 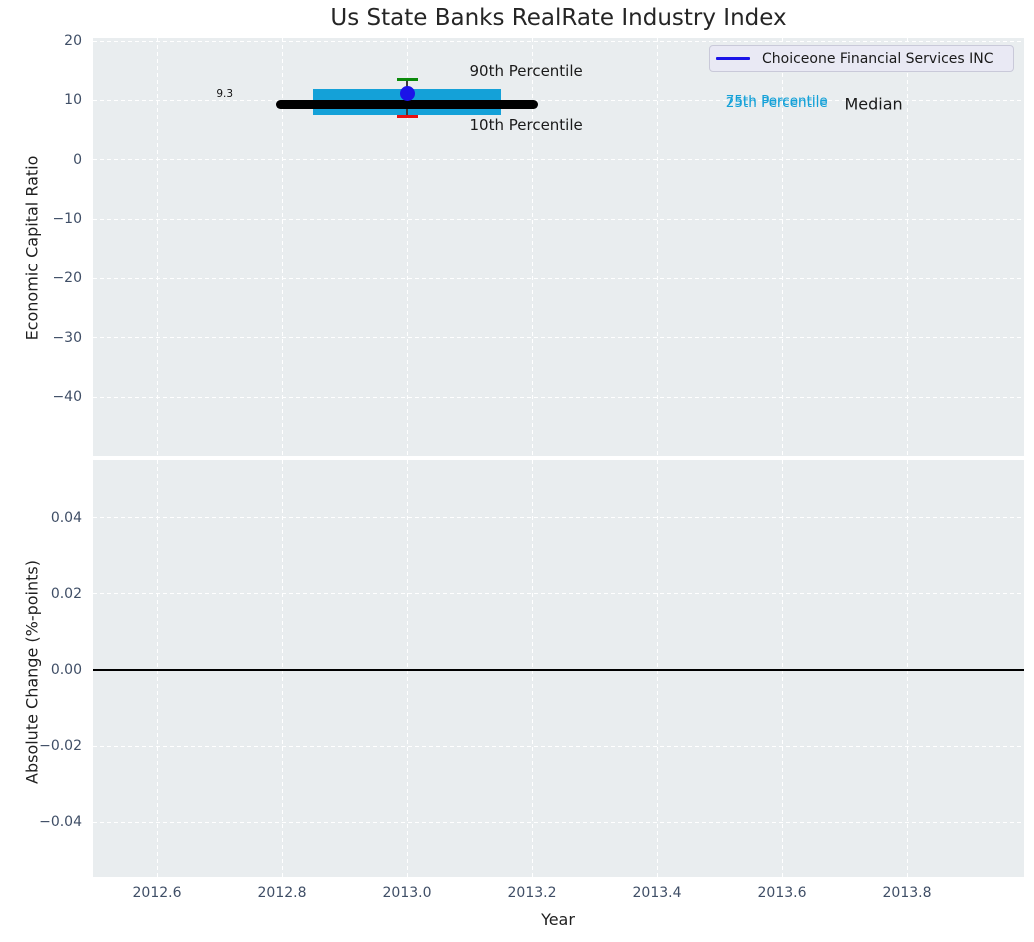 What do you see at coordinates (77, 159) in the screenshot?
I see `y-tick-label: 0` at bounding box center [77, 159].